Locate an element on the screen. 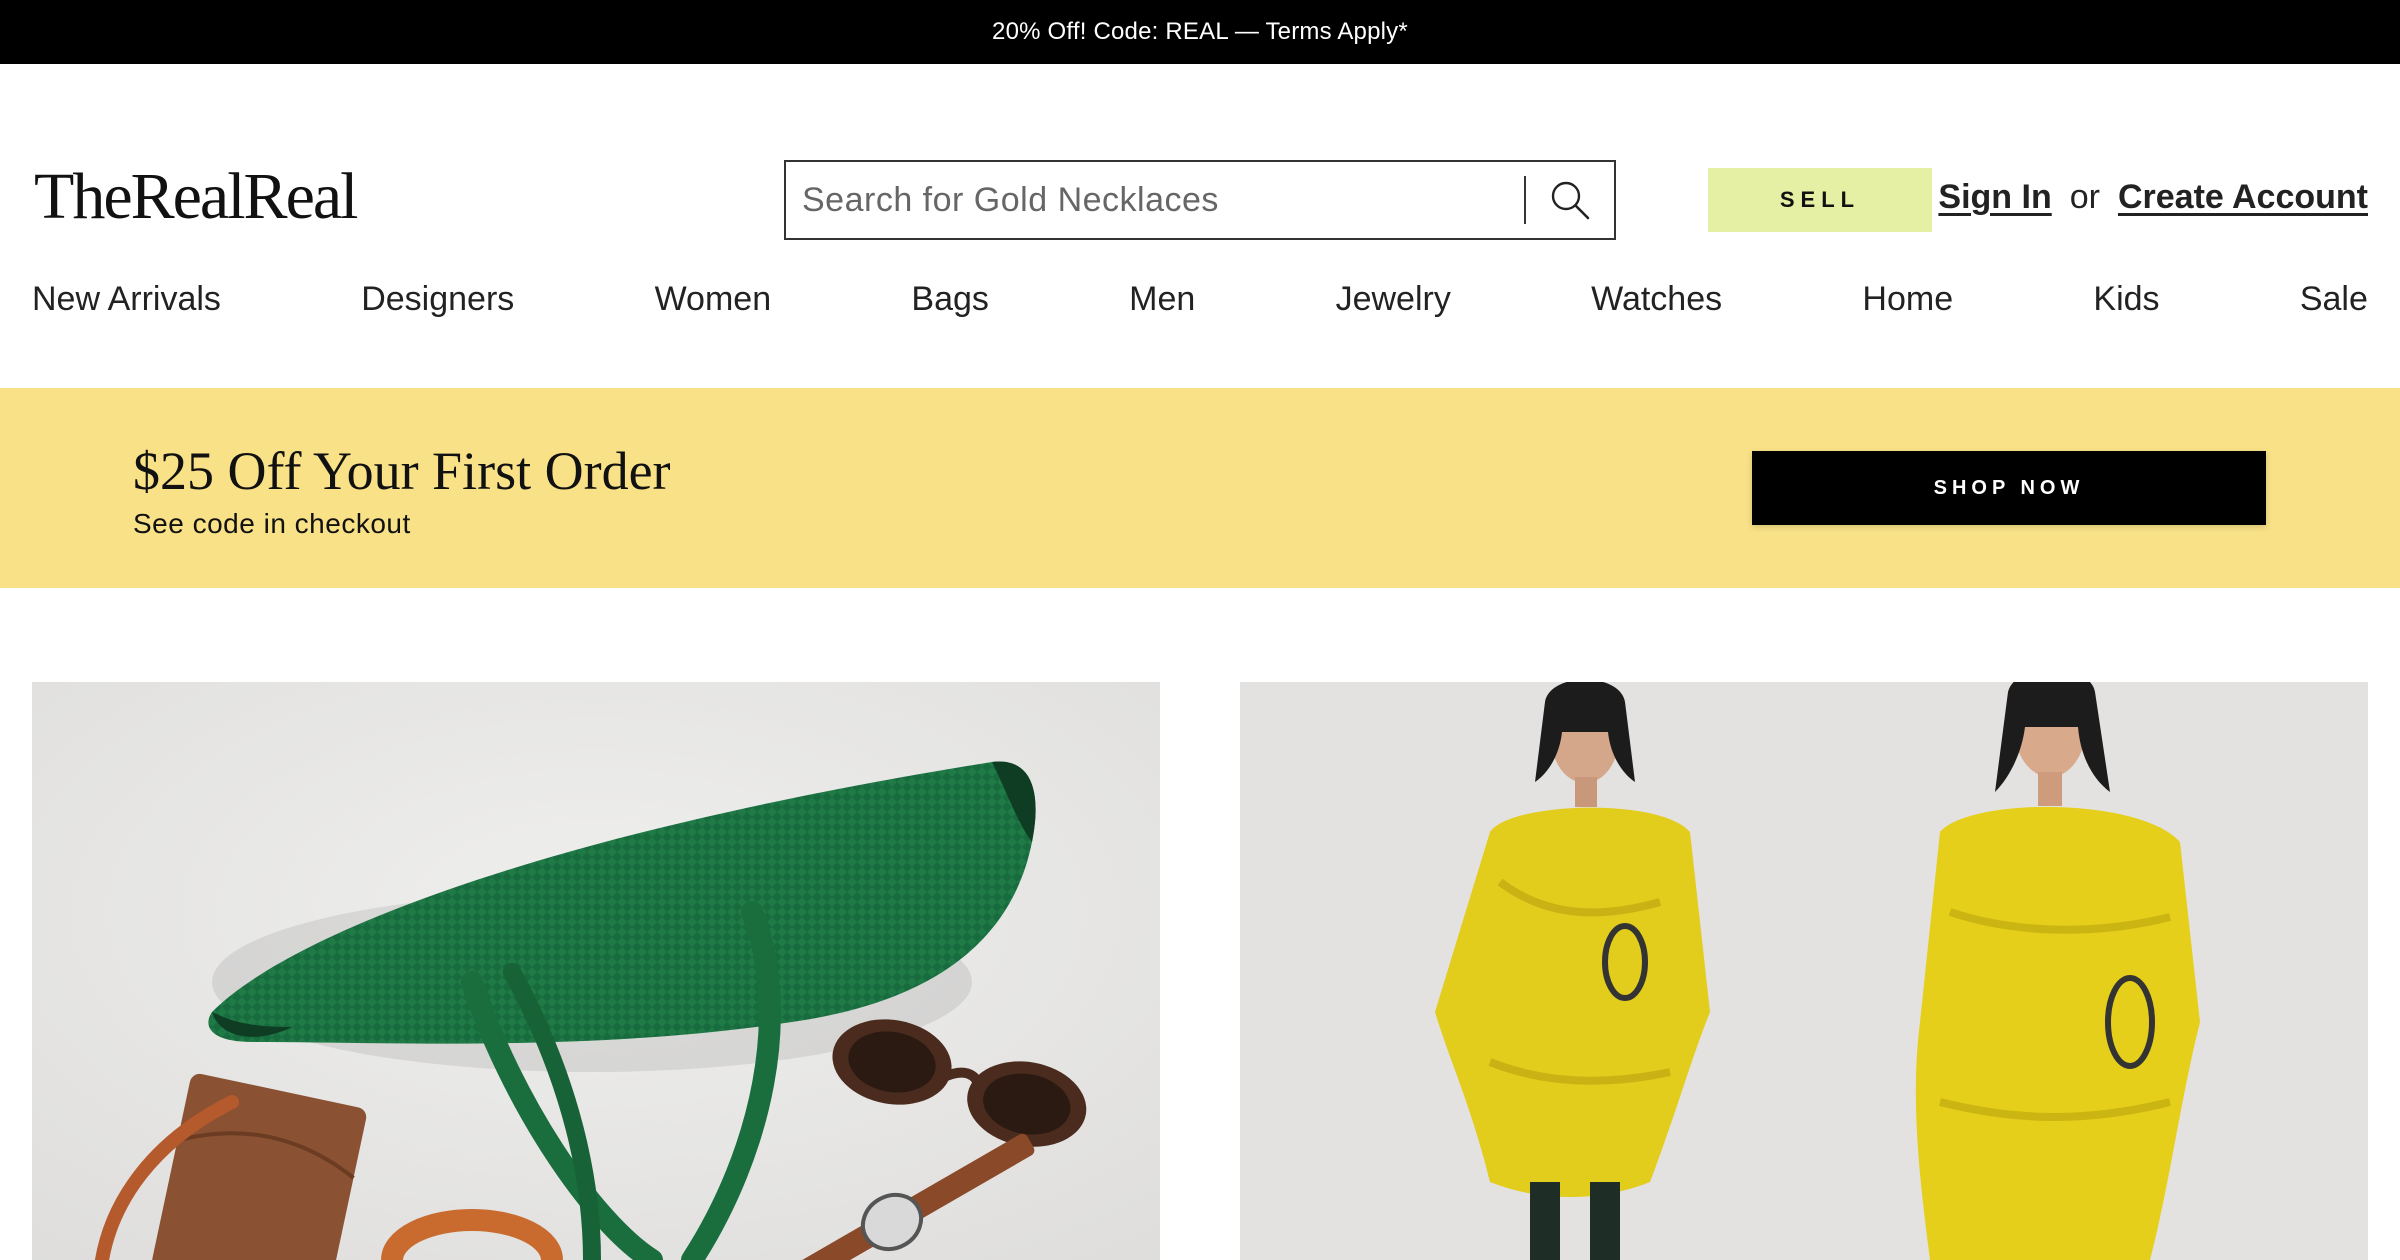 This screenshot has height=1260, width=2400. search-button is located at coordinates (1570, 200).